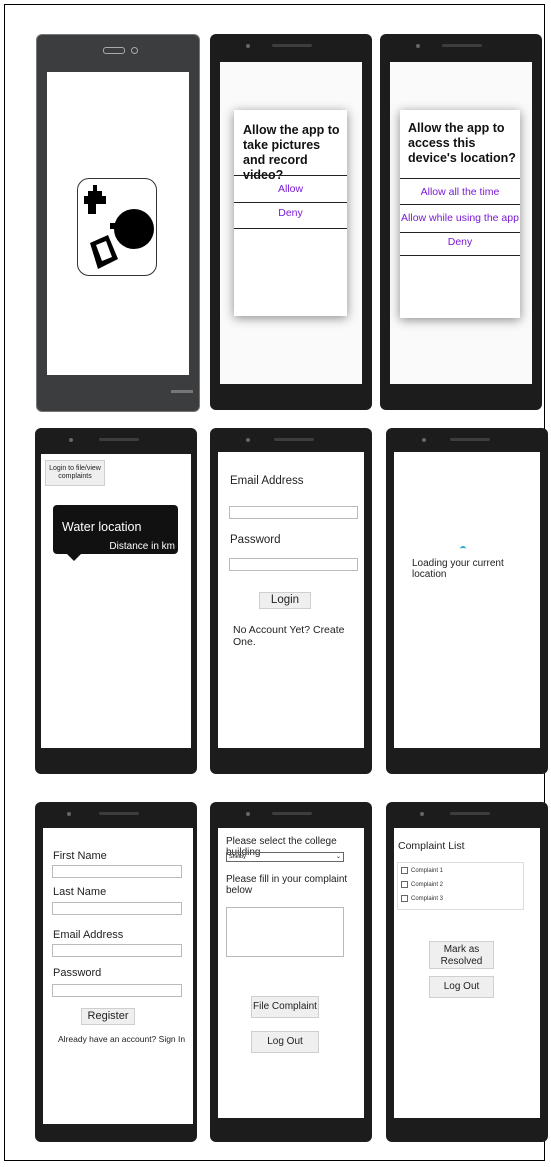 The height and width of the screenshot is (1167, 551). I want to click on list-item: Complaint 3, so click(422, 898).